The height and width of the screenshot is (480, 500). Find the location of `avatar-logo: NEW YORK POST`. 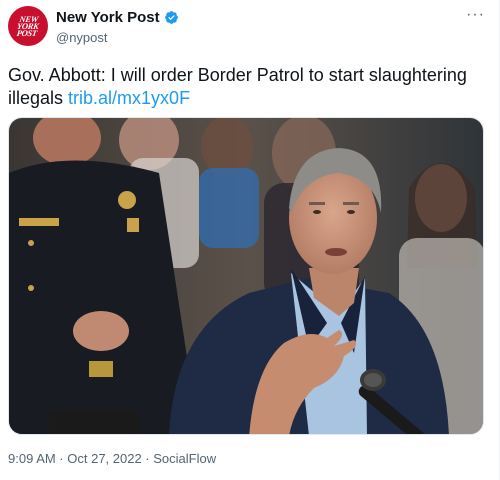

avatar-logo: NEW YORK POST is located at coordinates (28, 25).